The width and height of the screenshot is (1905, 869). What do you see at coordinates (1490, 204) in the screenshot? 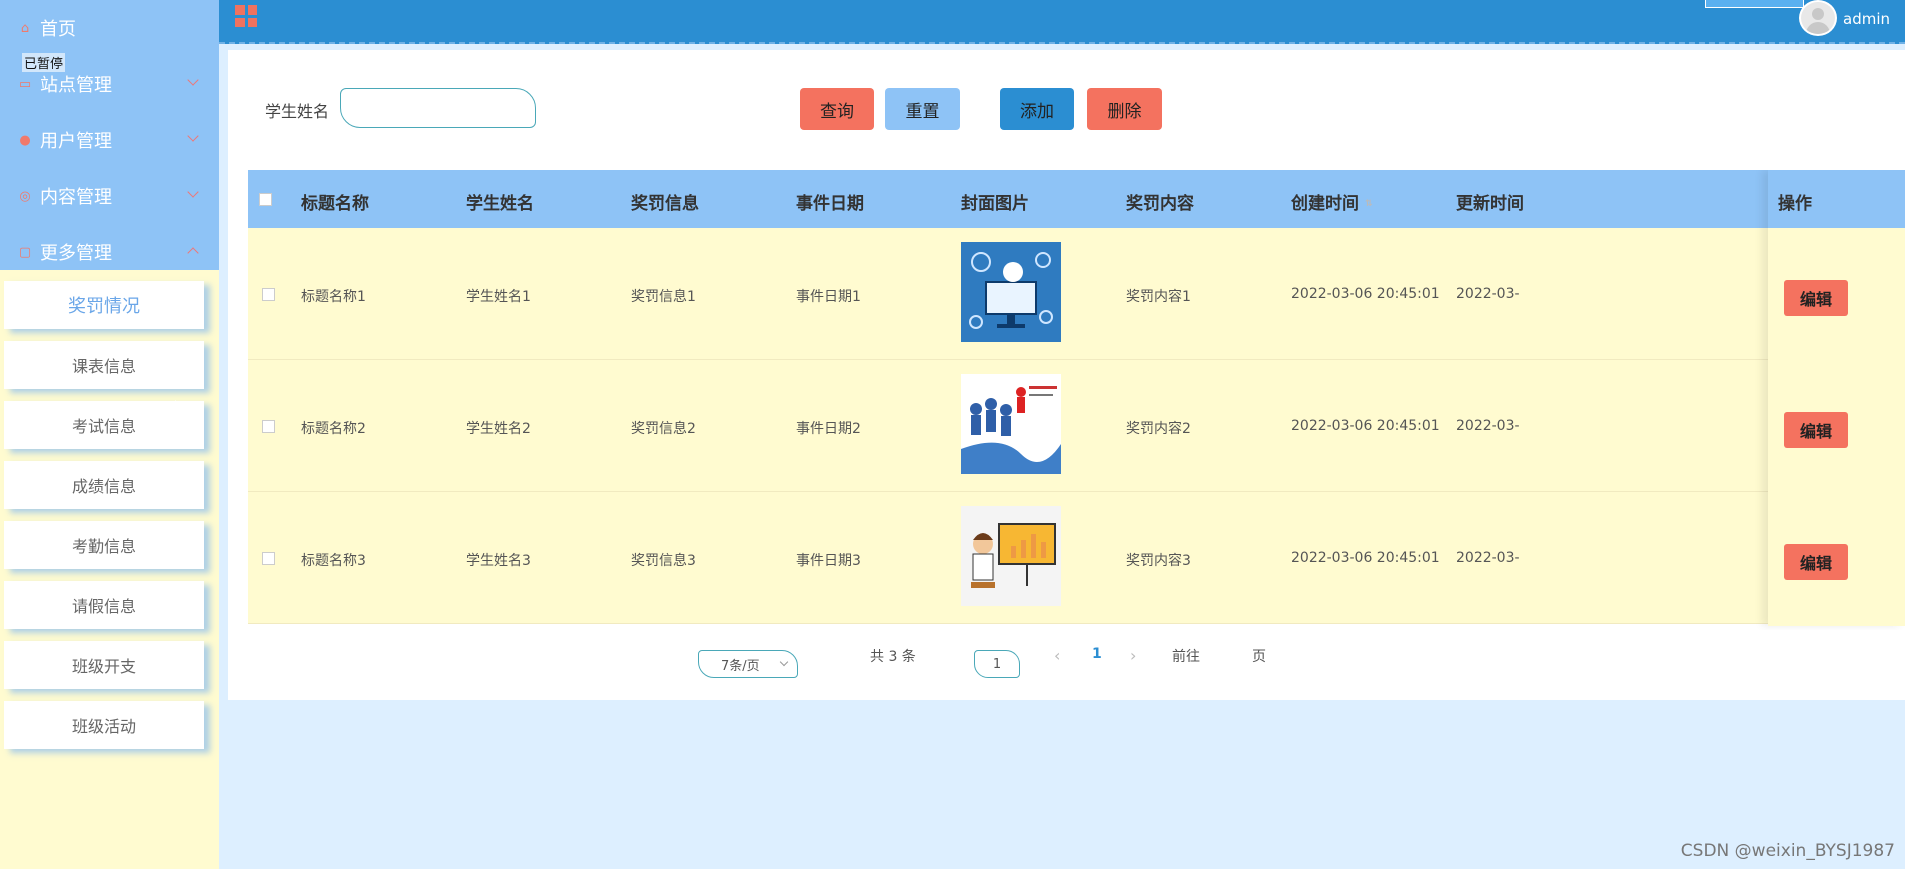
I see `header-updated: 更新时间` at bounding box center [1490, 204].